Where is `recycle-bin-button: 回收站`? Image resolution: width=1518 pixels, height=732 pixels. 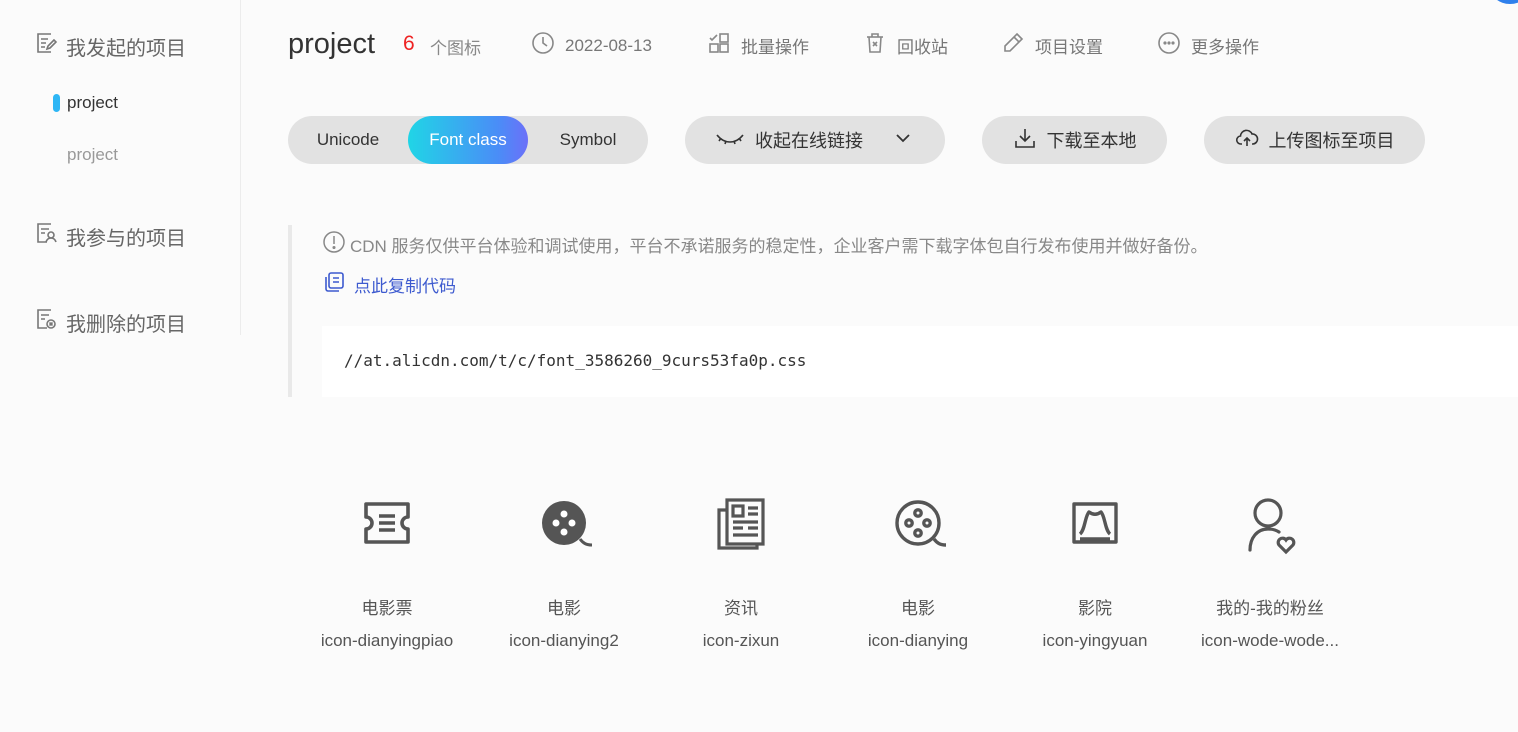 recycle-bin-button: 回收站 is located at coordinates (905, 45).